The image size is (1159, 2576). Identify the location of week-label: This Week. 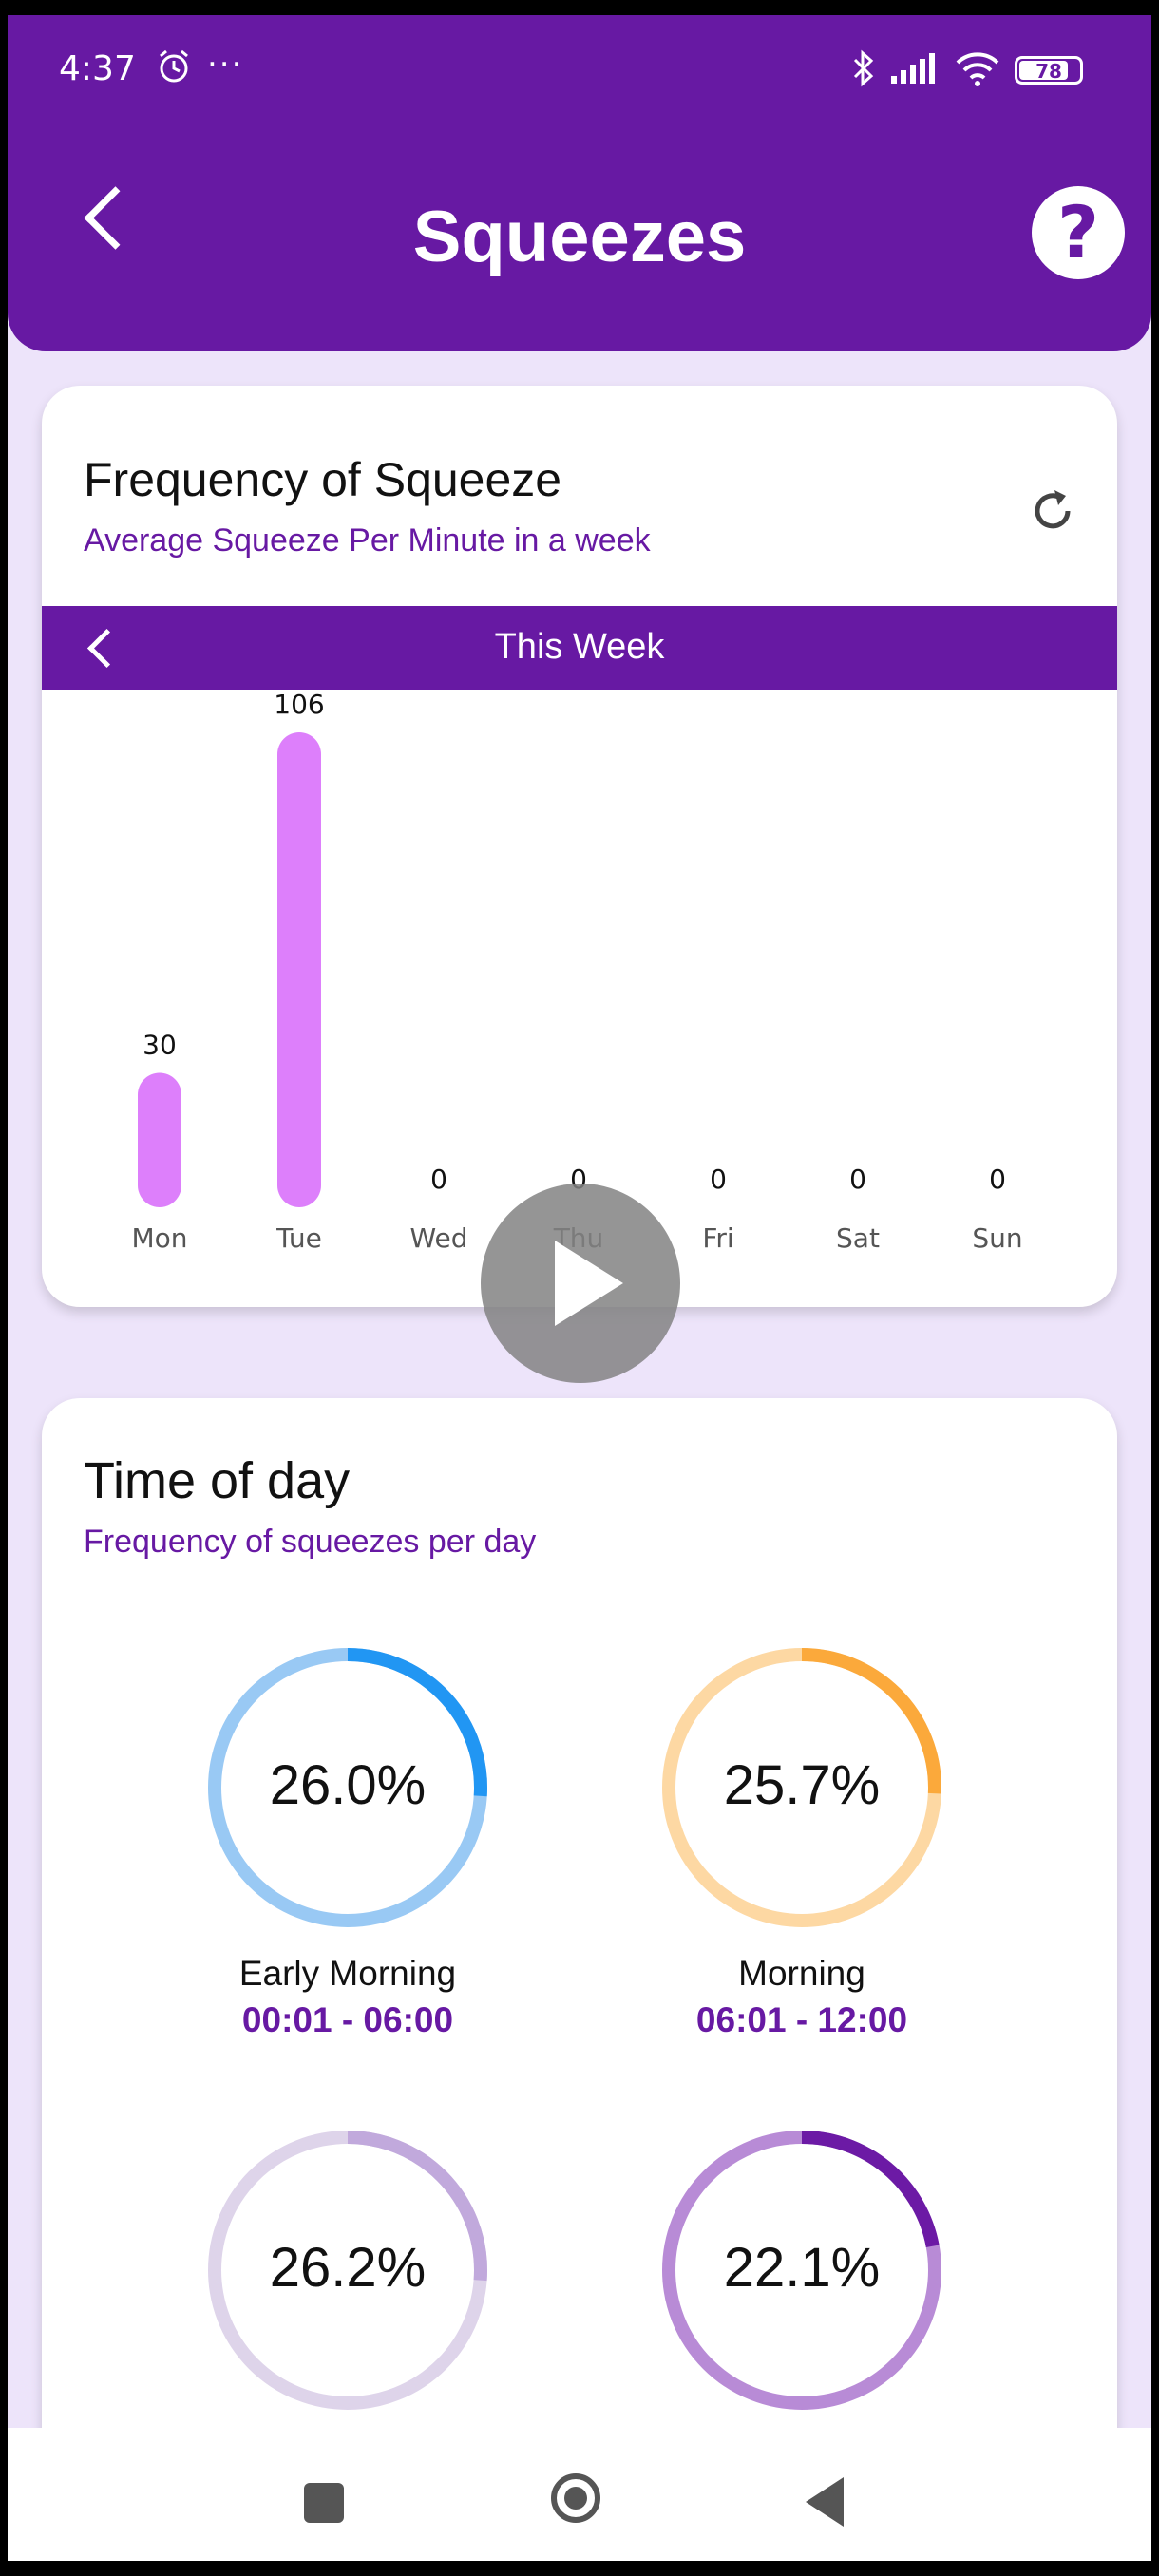
(579, 647).